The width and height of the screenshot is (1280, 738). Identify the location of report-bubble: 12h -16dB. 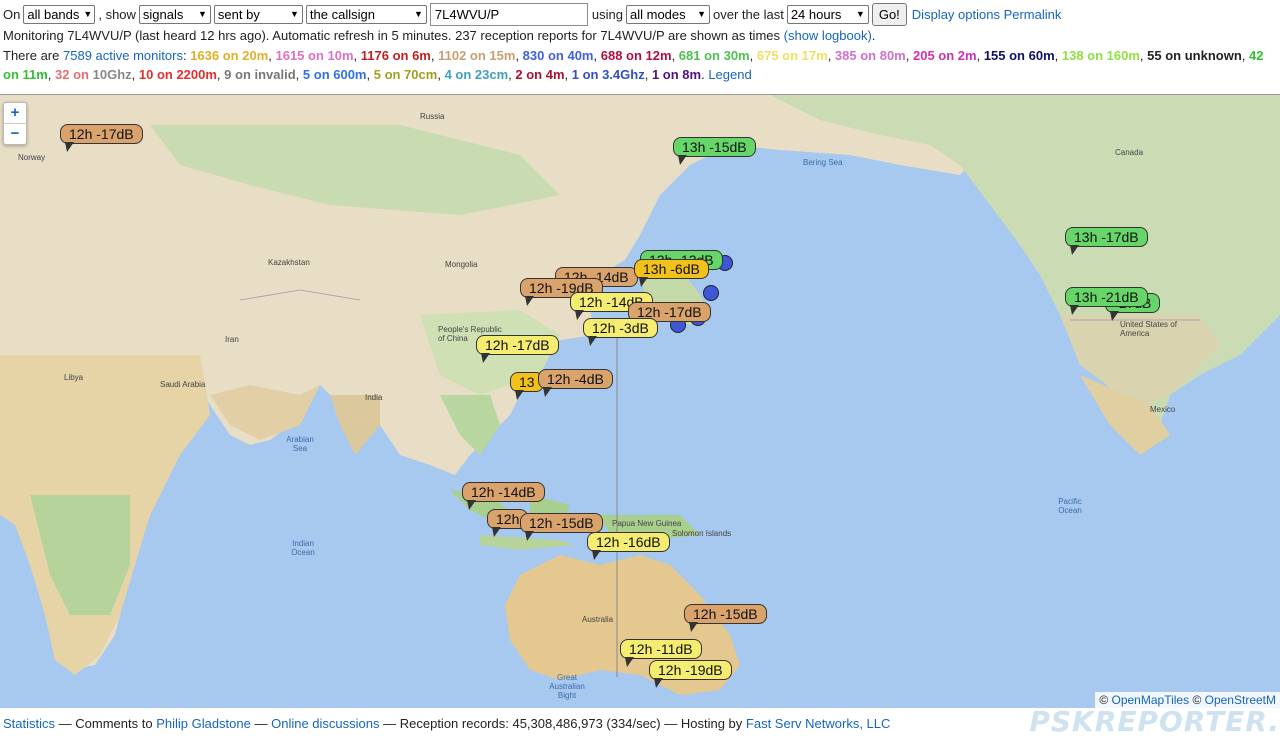
(628, 546).